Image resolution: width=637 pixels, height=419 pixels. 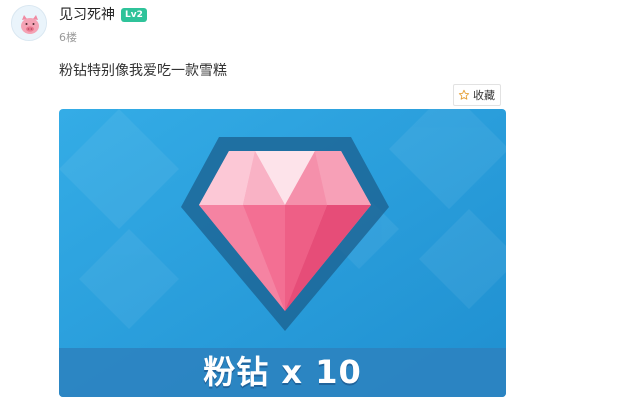 I want to click on post-text: 粉钻特别像我爱吃一款雪糕, so click(x=143, y=71).